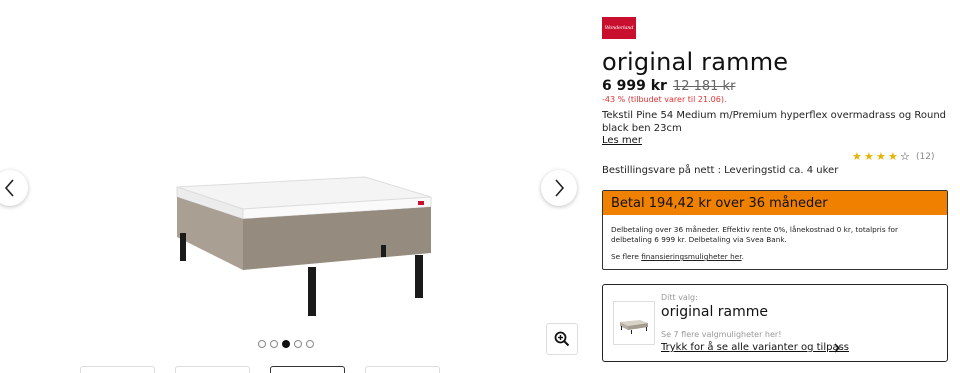  I want to click on gallery-thumbnails, so click(260, 369).